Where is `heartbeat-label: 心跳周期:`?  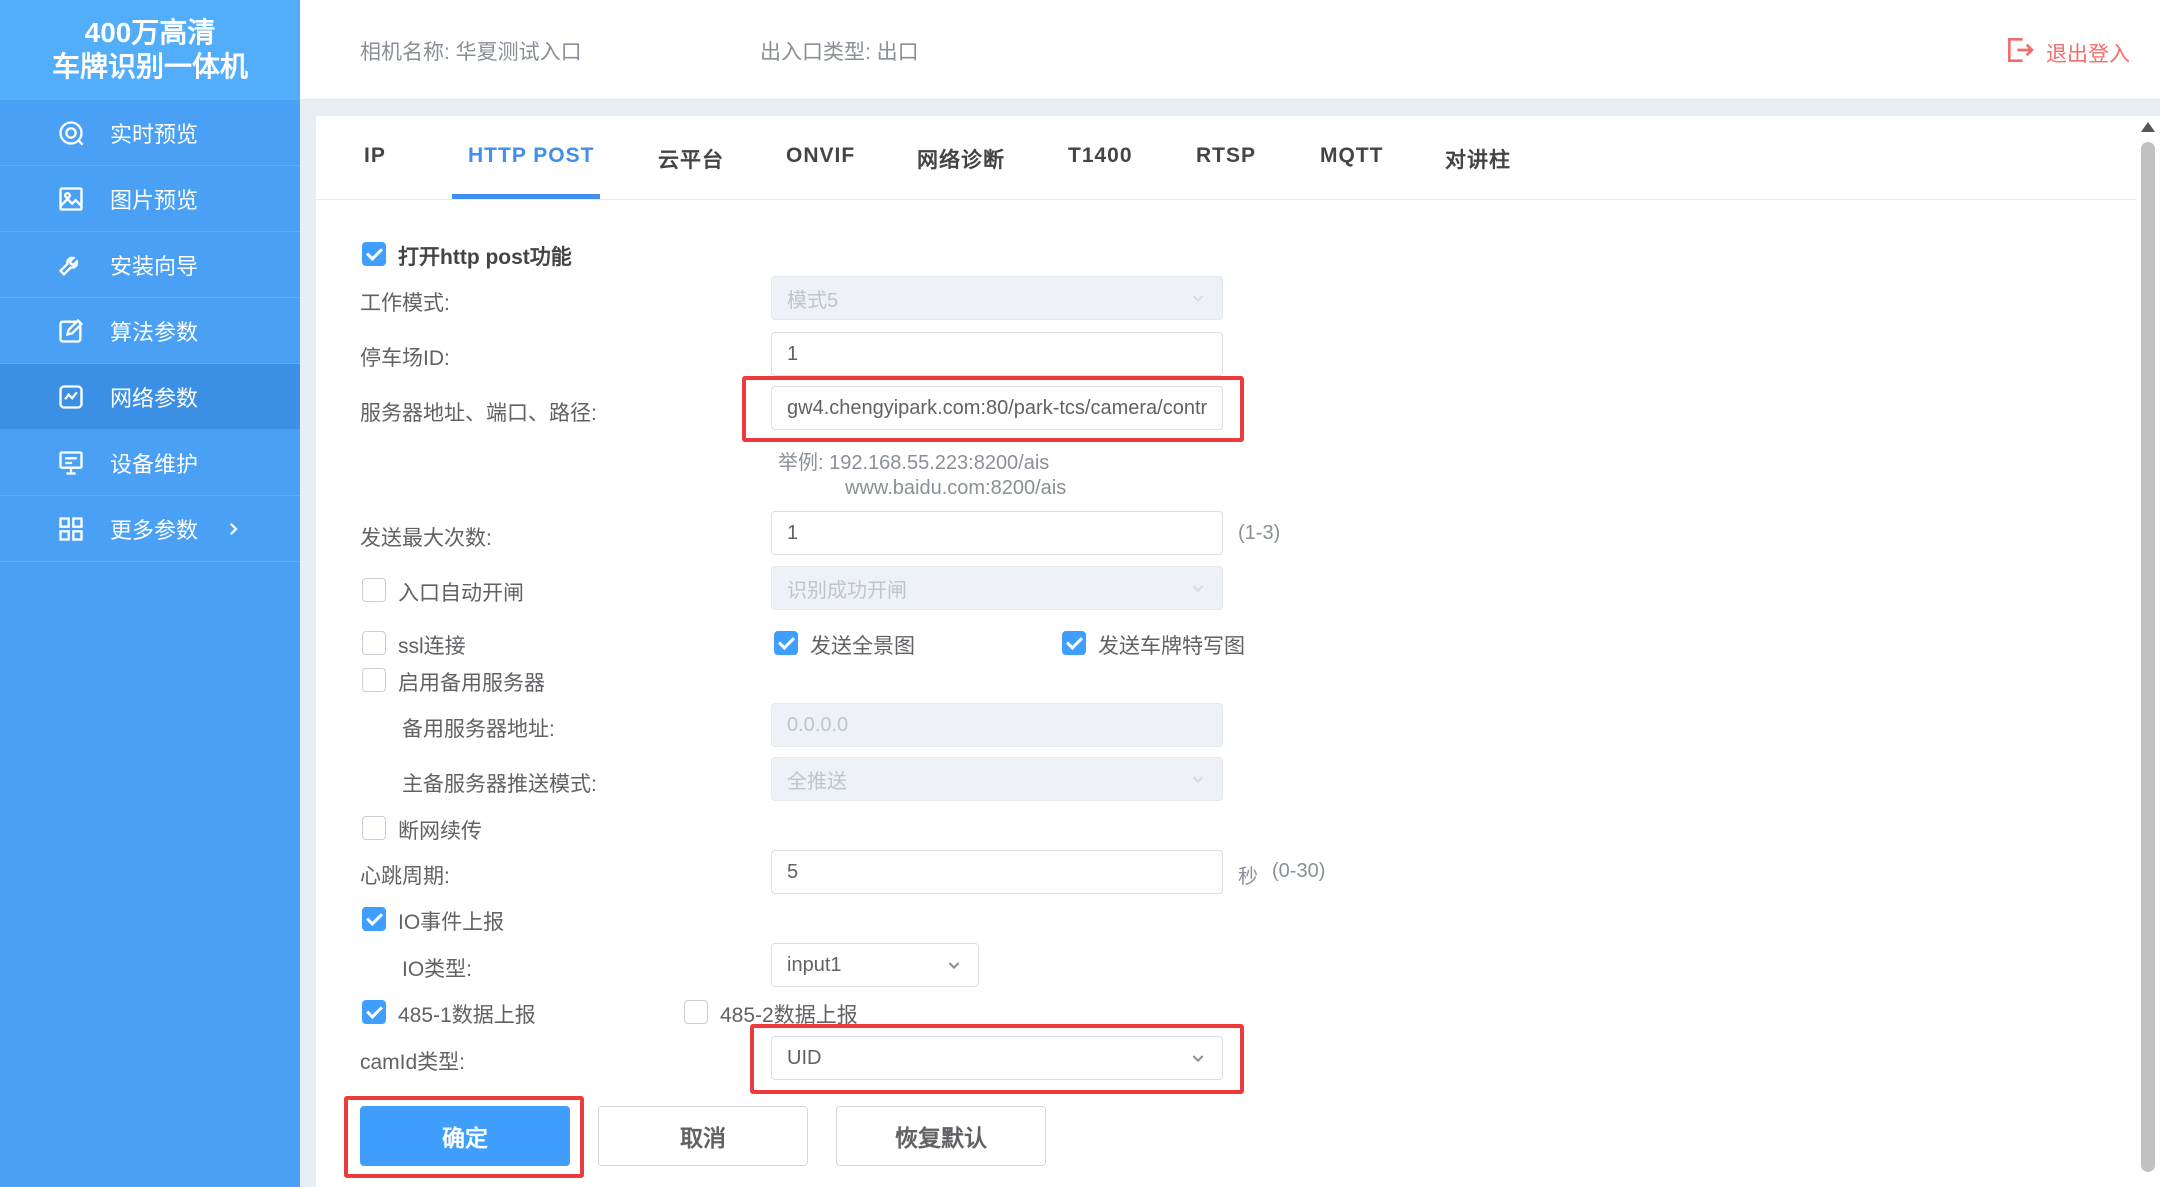
heartbeat-label: 心跳周期: is located at coordinates (405, 876).